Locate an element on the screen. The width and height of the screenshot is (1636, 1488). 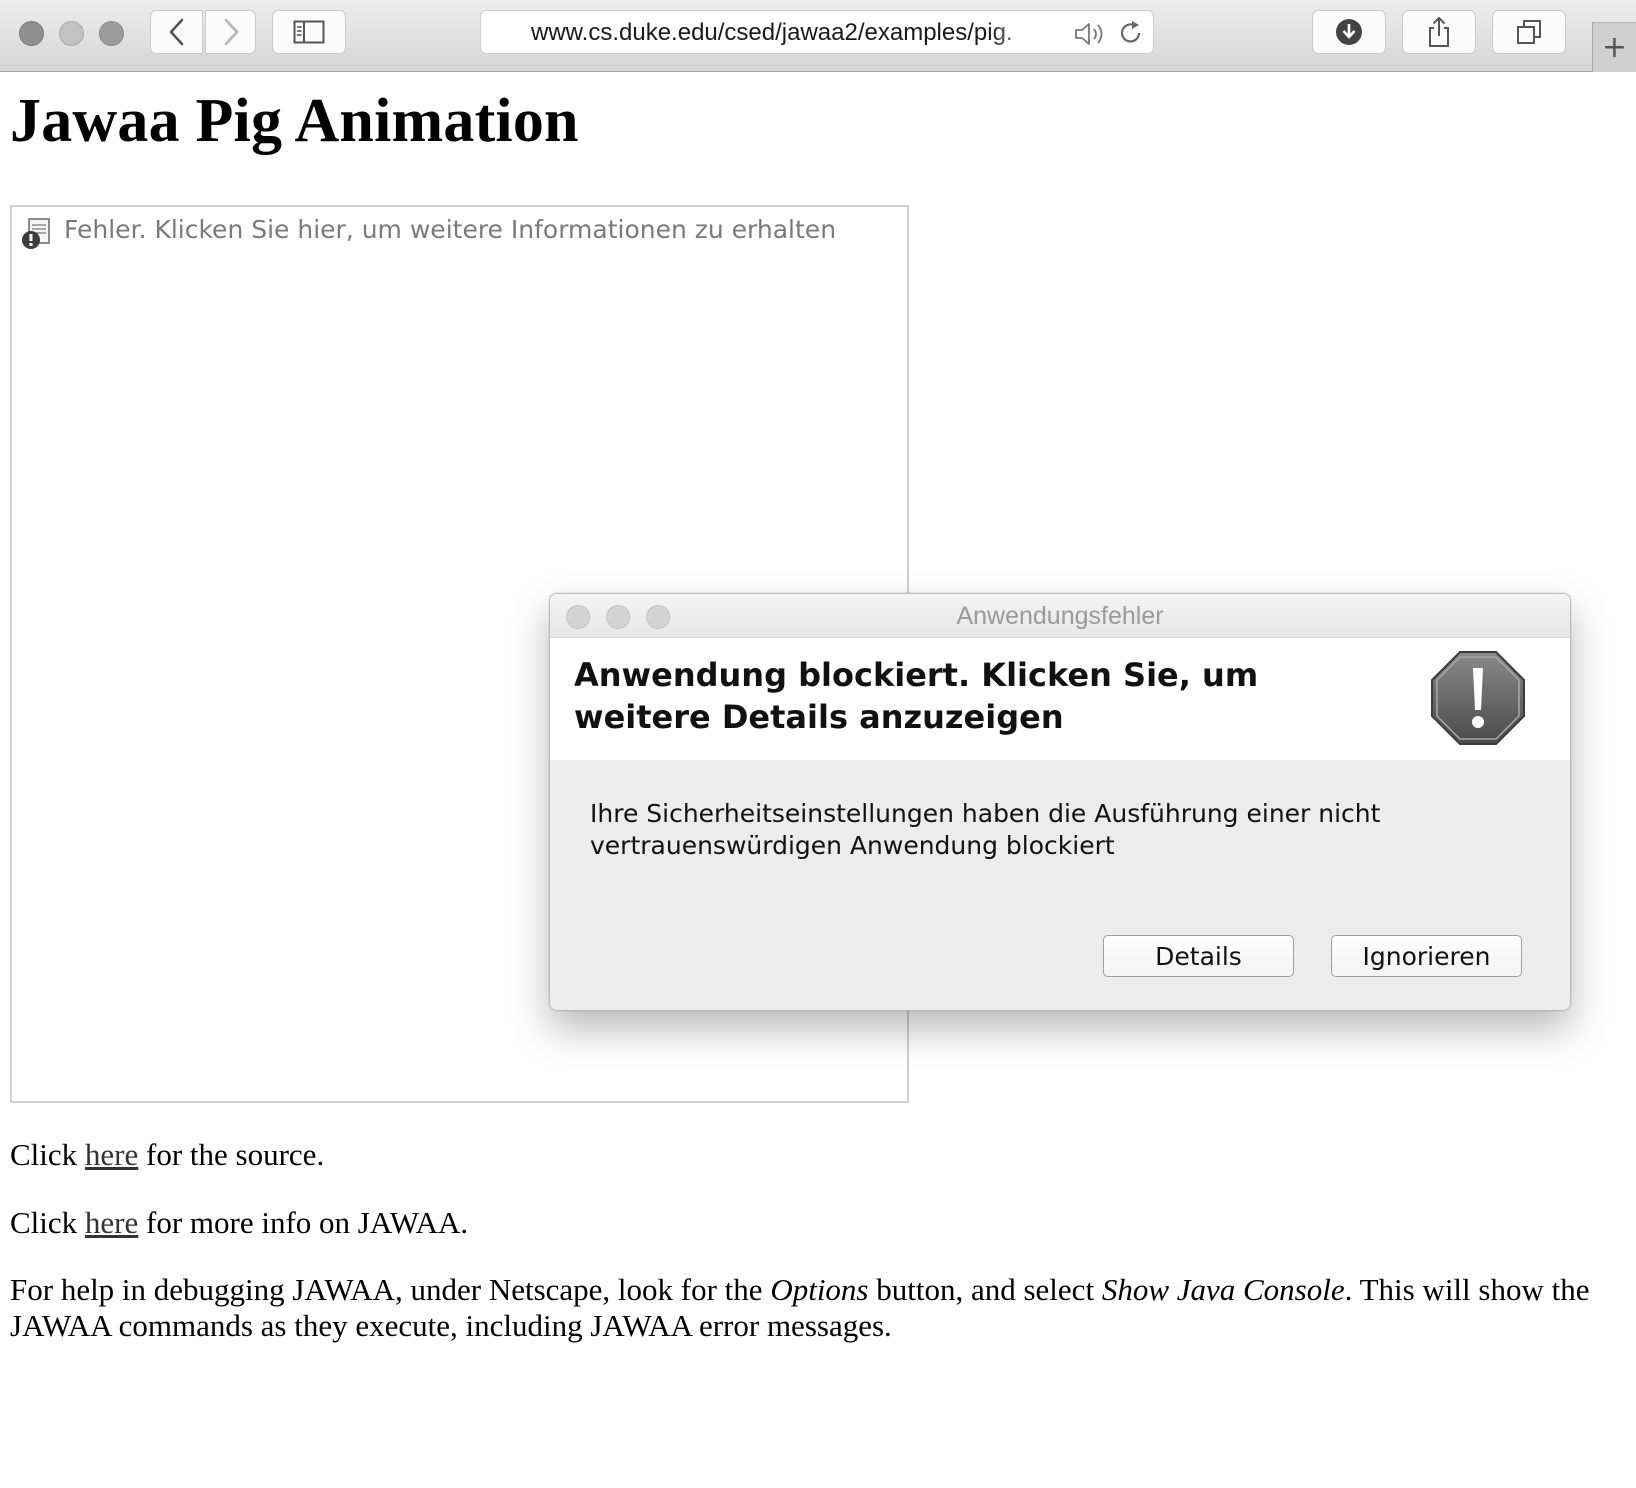
sidebar-icon is located at coordinates (309, 32).